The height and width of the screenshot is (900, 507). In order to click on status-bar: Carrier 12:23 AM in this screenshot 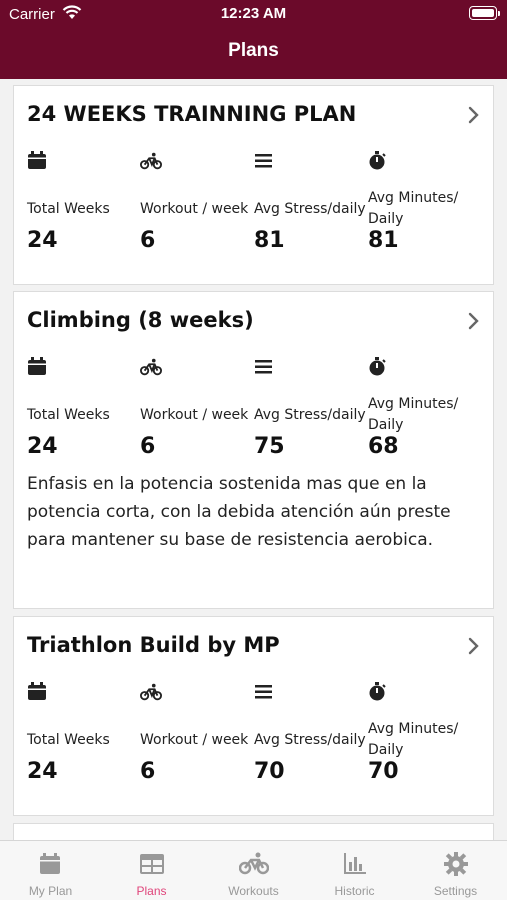, I will do `click(253, 15)`.